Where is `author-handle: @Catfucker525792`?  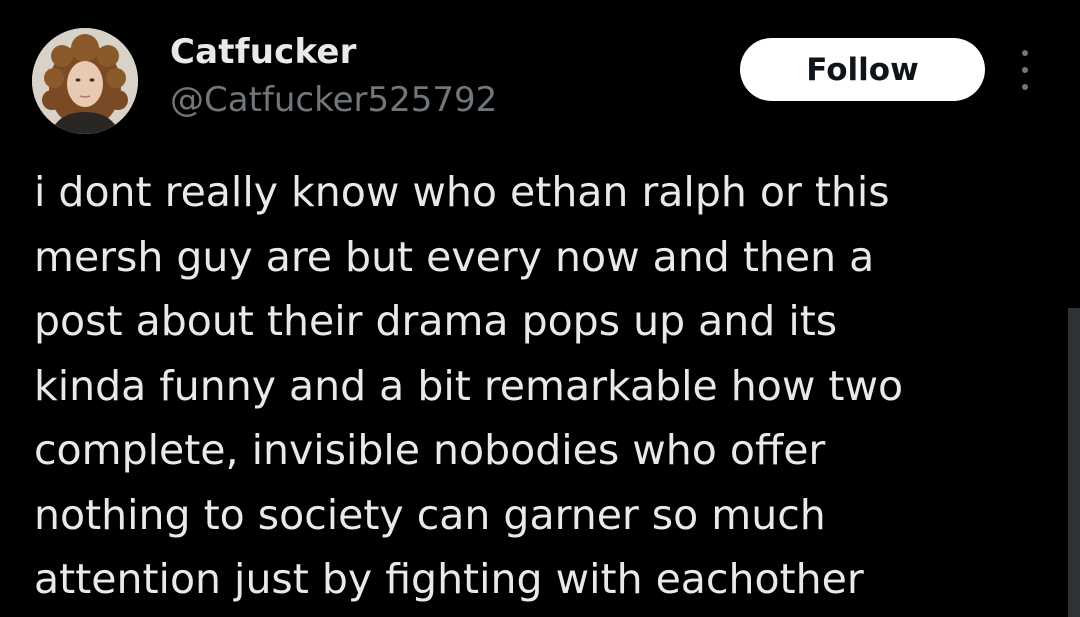 author-handle: @Catfucker525792 is located at coordinates (333, 100).